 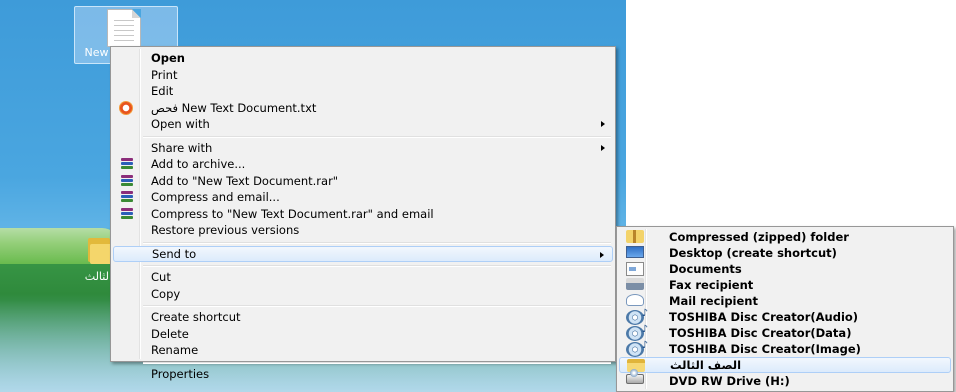 What do you see at coordinates (363, 374) in the screenshot?
I see `menu-item-properties: Properties` at bounding box center [363, 374].